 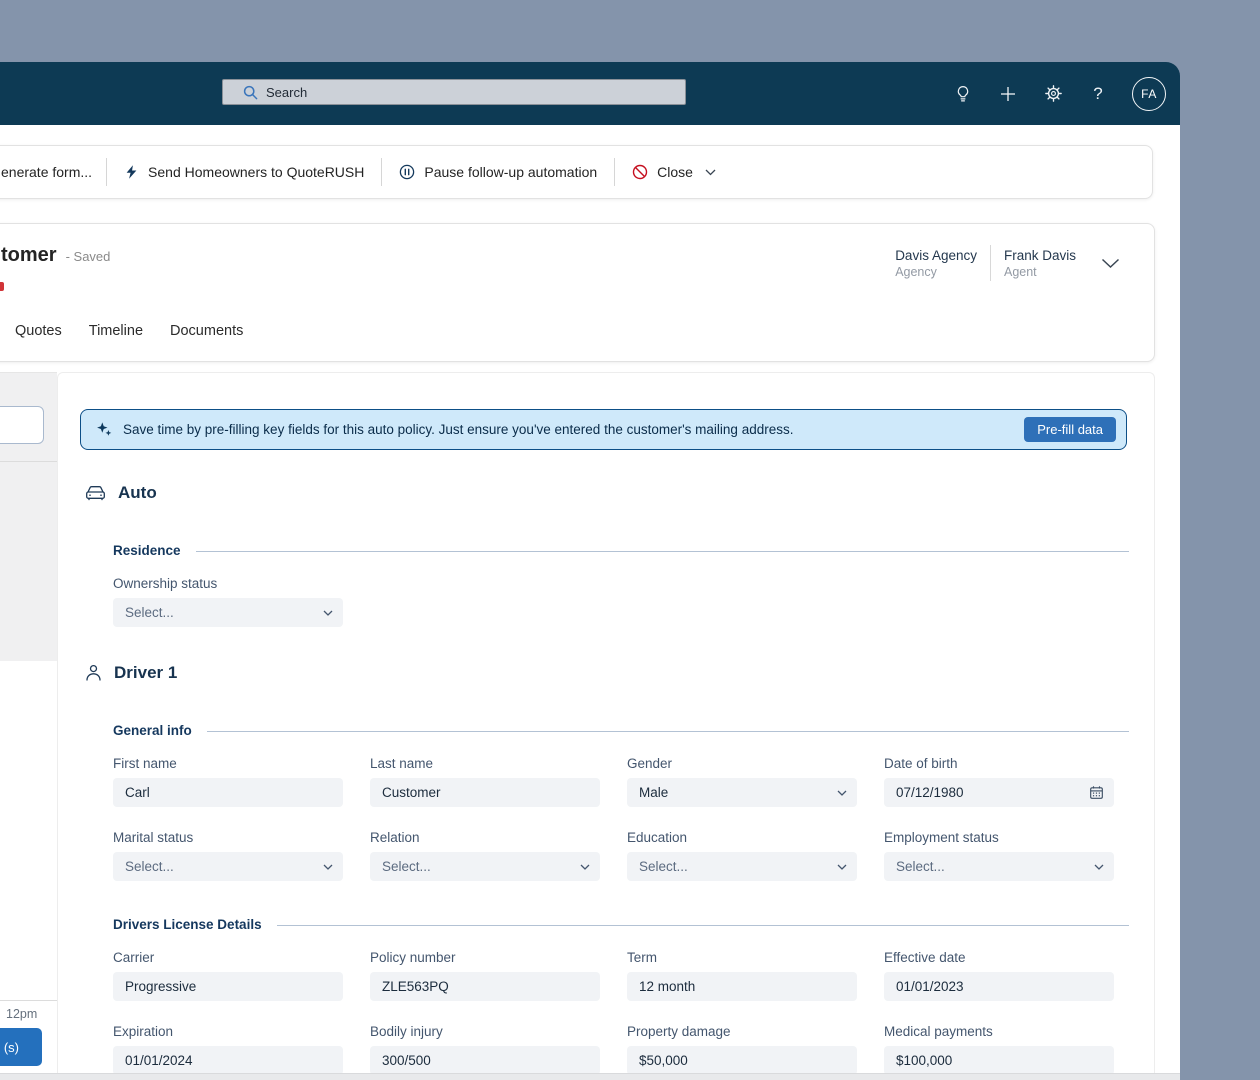 I want to click on general-info-section-label: General info, so click(x=152, y=730).